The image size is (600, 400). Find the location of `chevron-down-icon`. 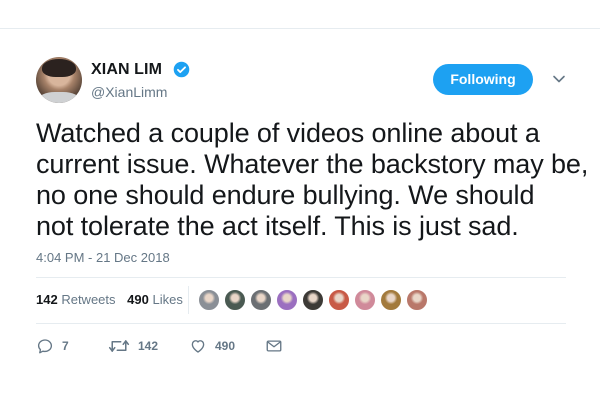

chevron-down-icon is located at coordinates (559, 79).